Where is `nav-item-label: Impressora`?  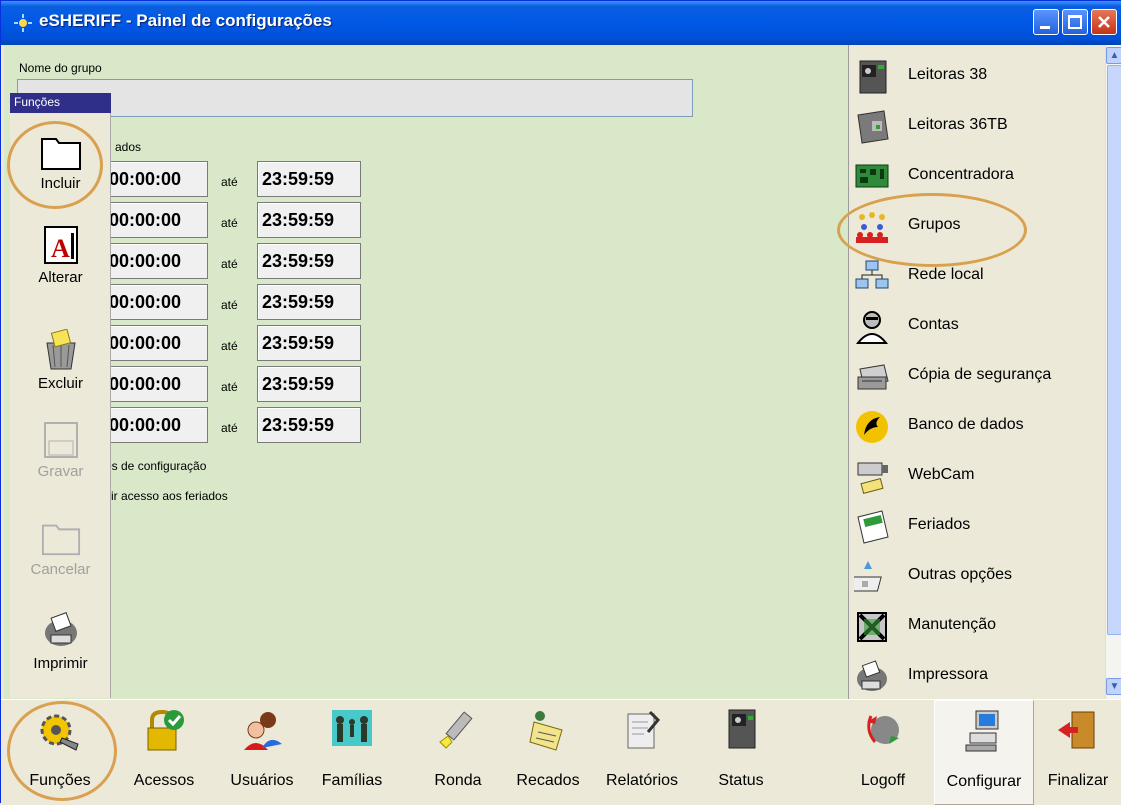
nav-item-label: Impressora is located at coordinates (948, 674).